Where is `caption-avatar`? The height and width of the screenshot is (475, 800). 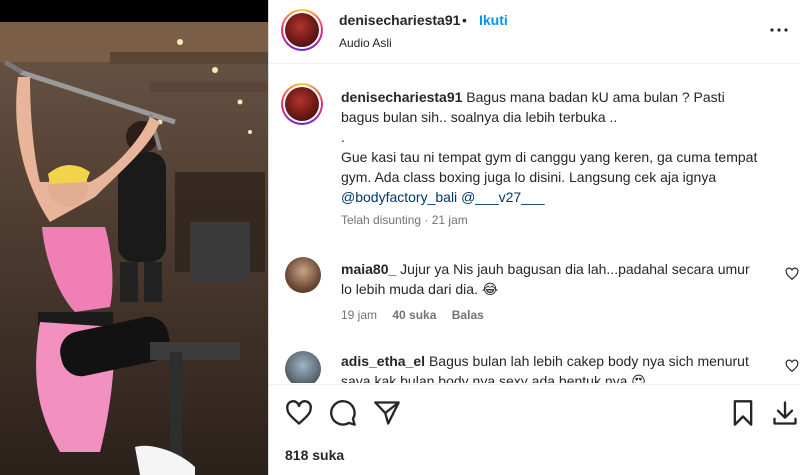
caption-avatar is located at coordinates (302, 104).